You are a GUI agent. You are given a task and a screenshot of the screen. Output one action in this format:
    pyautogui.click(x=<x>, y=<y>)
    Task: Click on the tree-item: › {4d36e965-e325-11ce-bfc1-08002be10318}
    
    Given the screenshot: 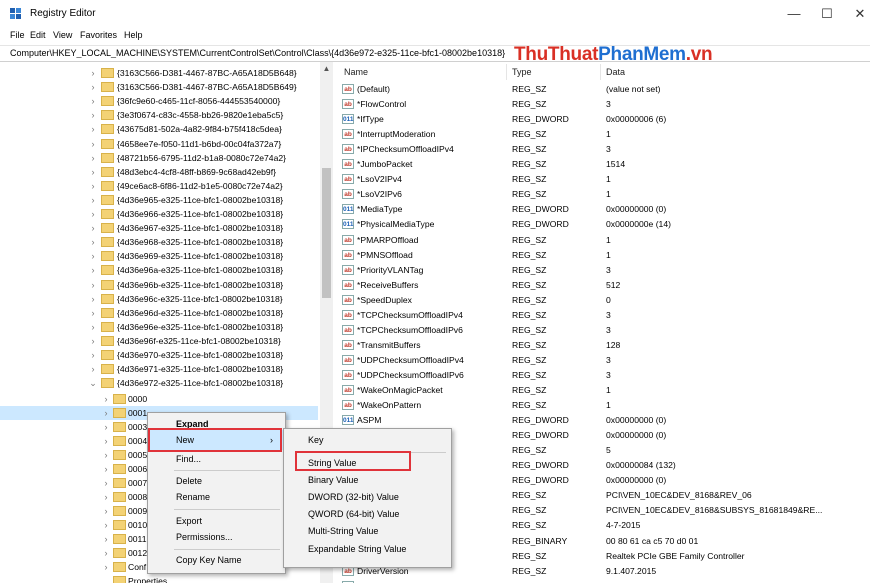 What is the action you would take?
    pyautogui.click(x=159, y=200)
    